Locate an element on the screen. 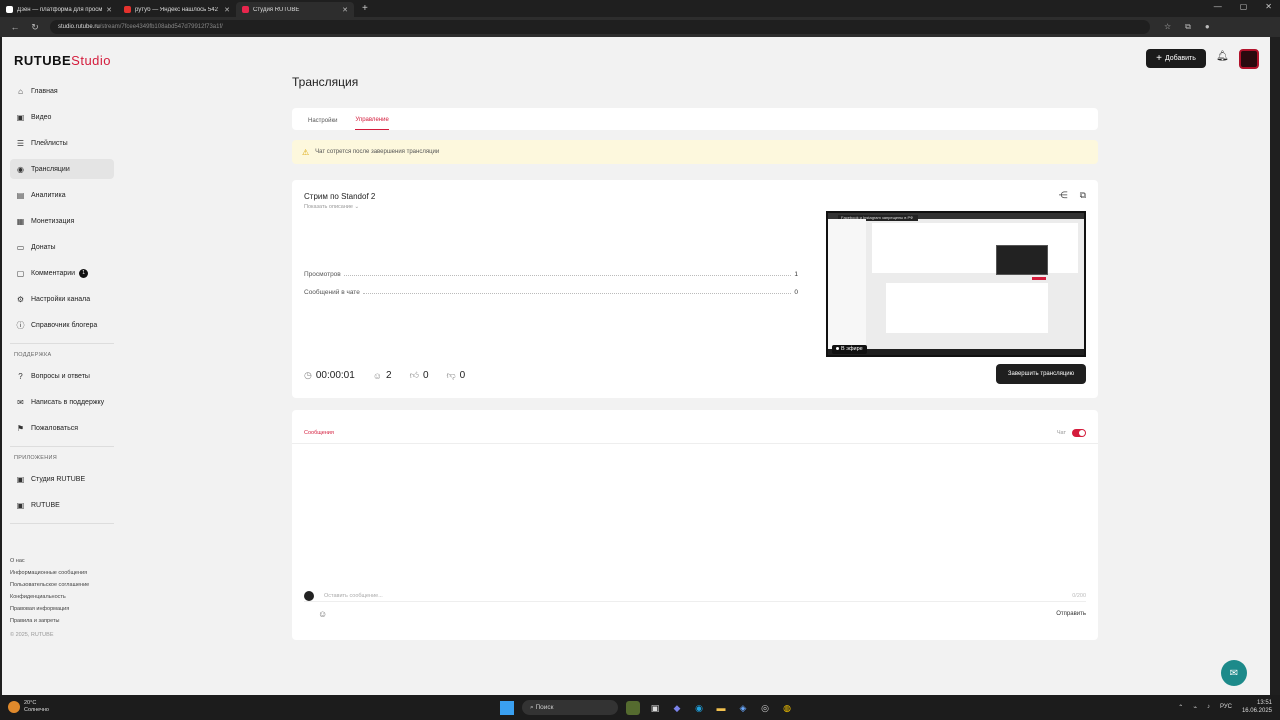  sidebar-item-label: Студия RUTUBE is located at coordinates (58, 479).